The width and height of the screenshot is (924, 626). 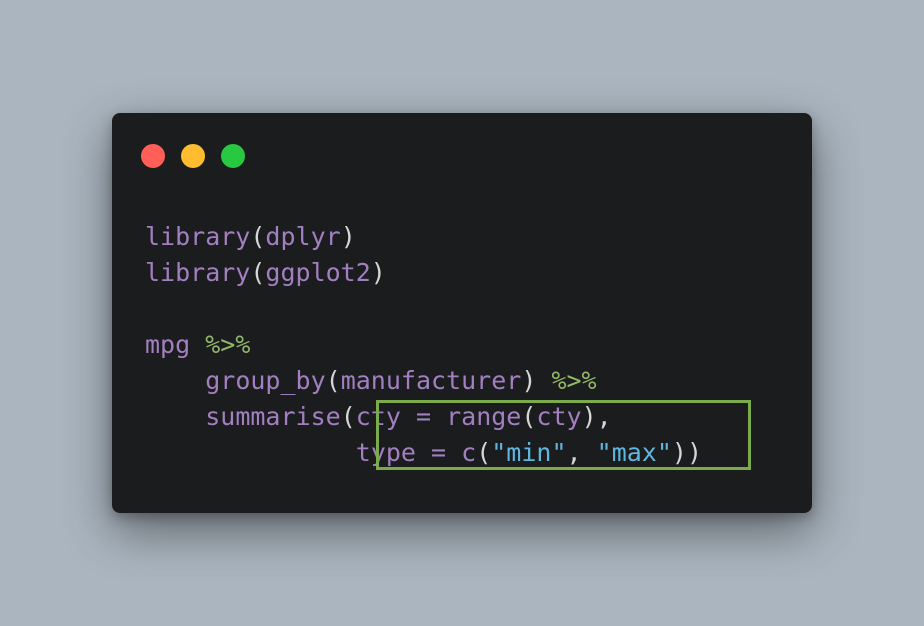 I want to click on code-line-7: type = c("min", "max")), so click(x=423, y=453).